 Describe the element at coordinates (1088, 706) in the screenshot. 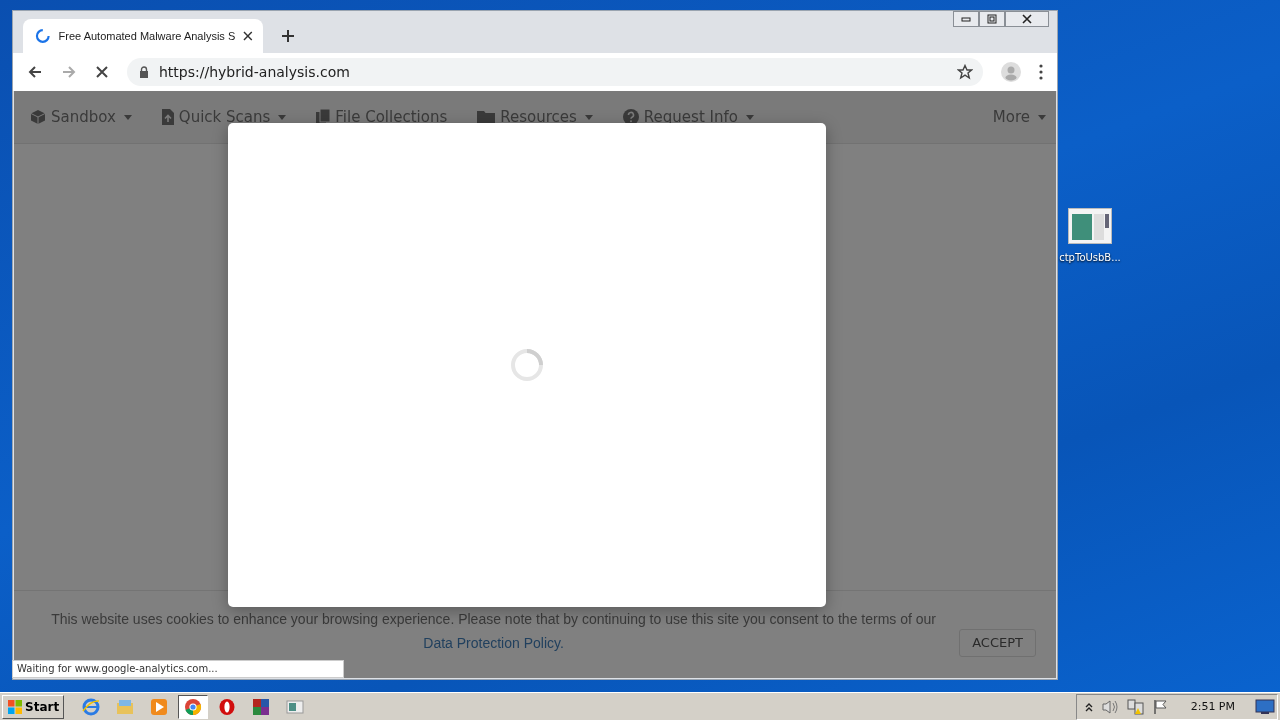

I see `chevron-up-icon` at that location.